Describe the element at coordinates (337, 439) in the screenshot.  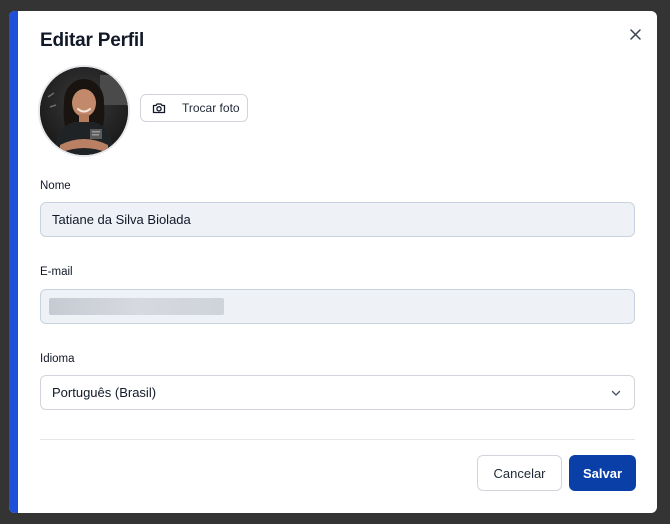
I see `footer-divider` at that location.